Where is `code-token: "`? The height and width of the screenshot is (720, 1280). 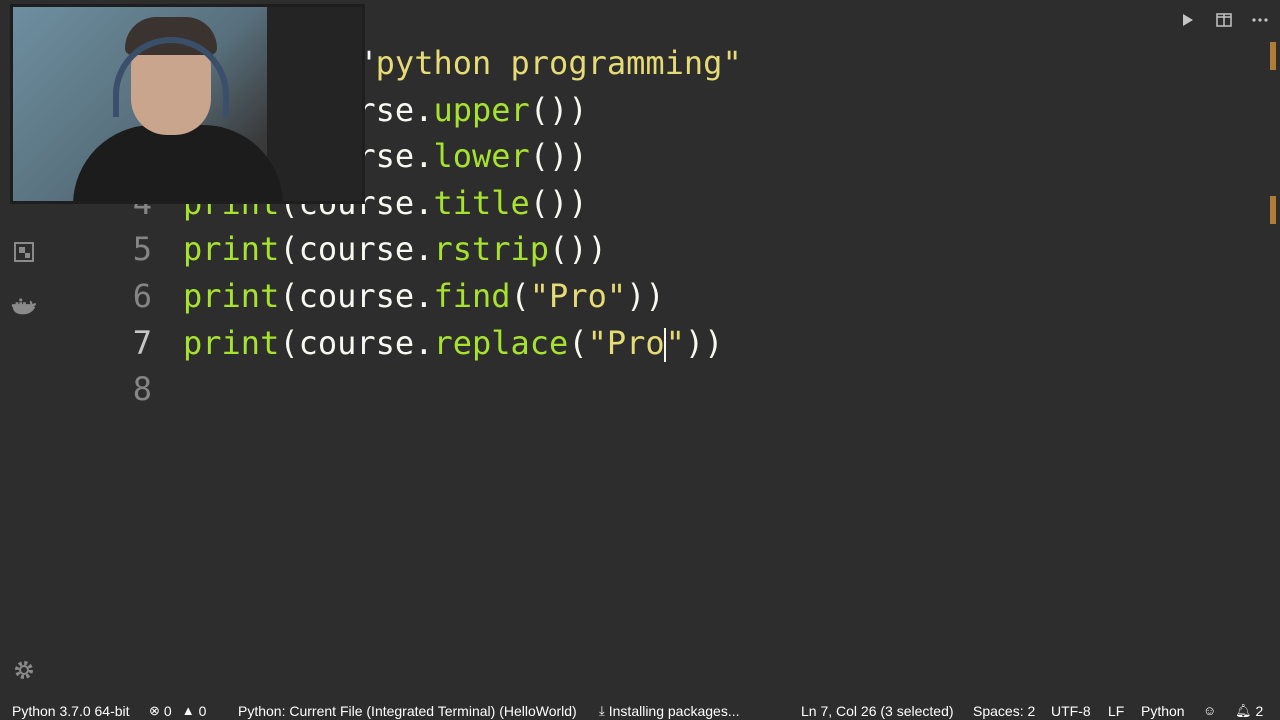
code-token: " is located at coordinates (675, 342).